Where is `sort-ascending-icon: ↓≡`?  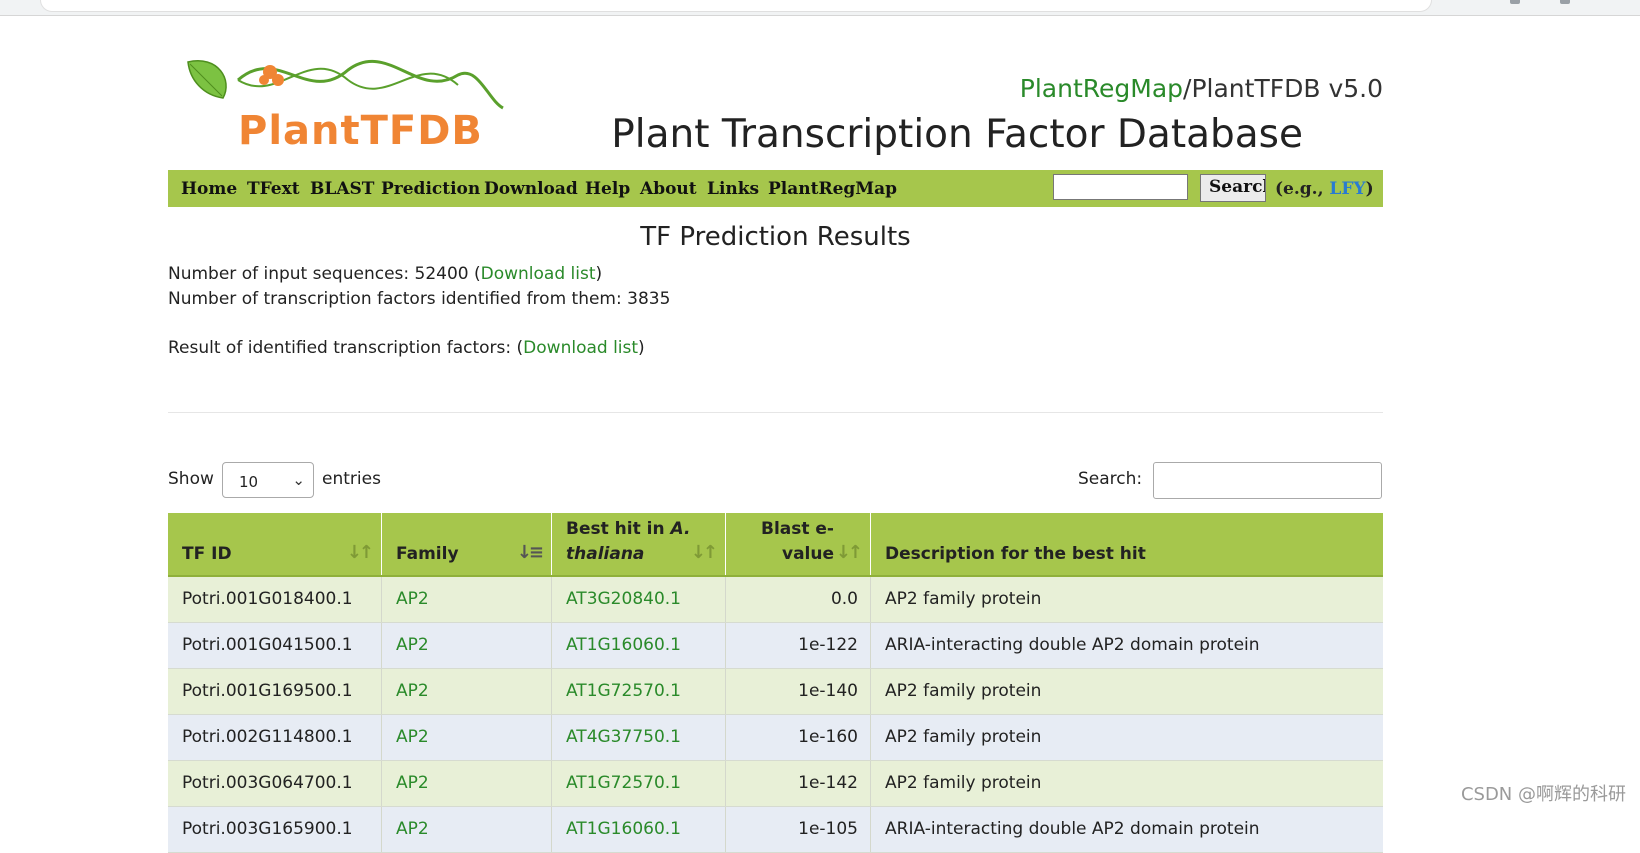
sort-ascending-icon: ↓≡ is located at coordinates (530, 552).